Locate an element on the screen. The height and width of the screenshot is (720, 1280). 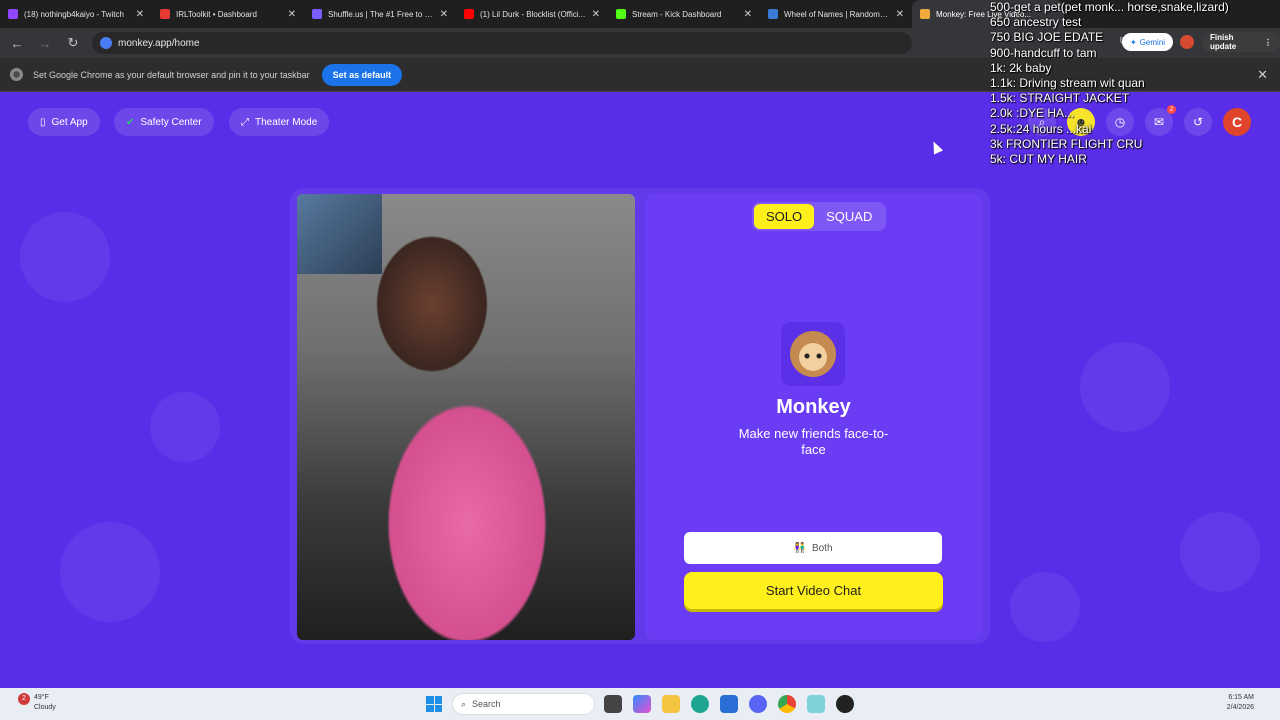
people-icon: 👫 is located at coordinates (799, 548).